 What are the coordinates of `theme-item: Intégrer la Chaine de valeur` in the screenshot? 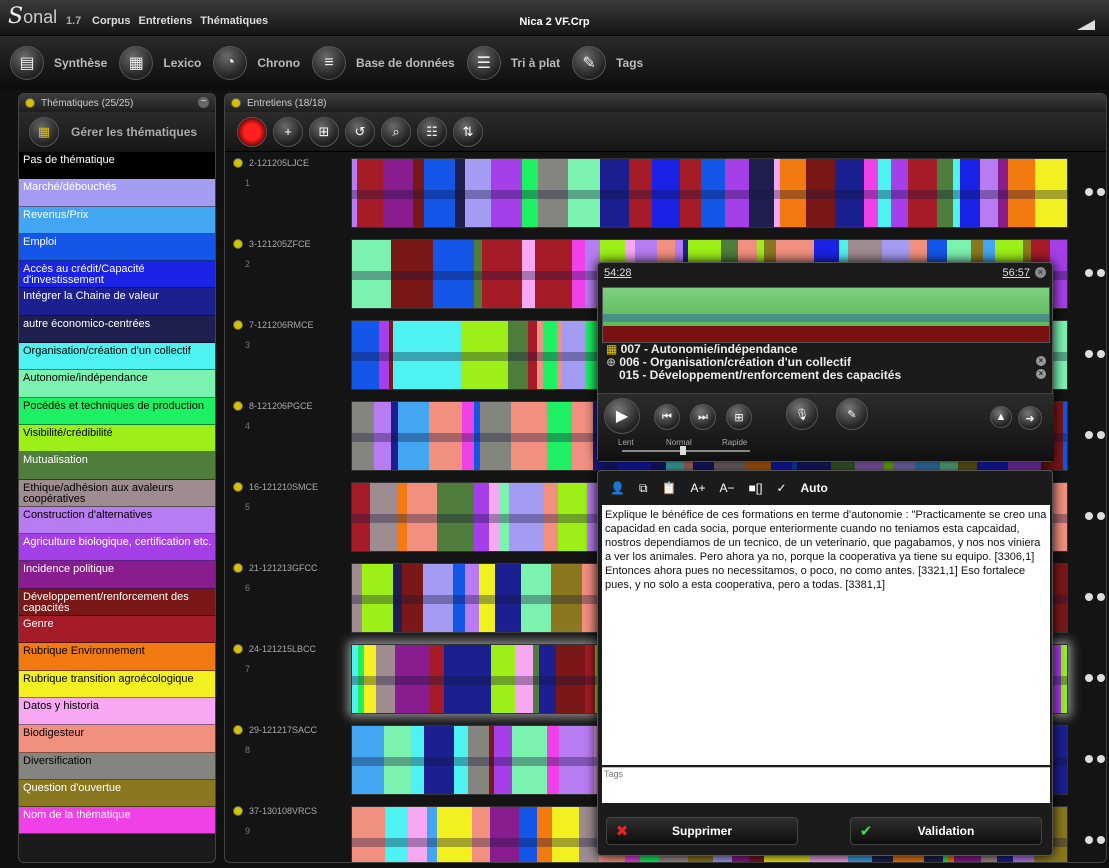 It's located at (117, 302).